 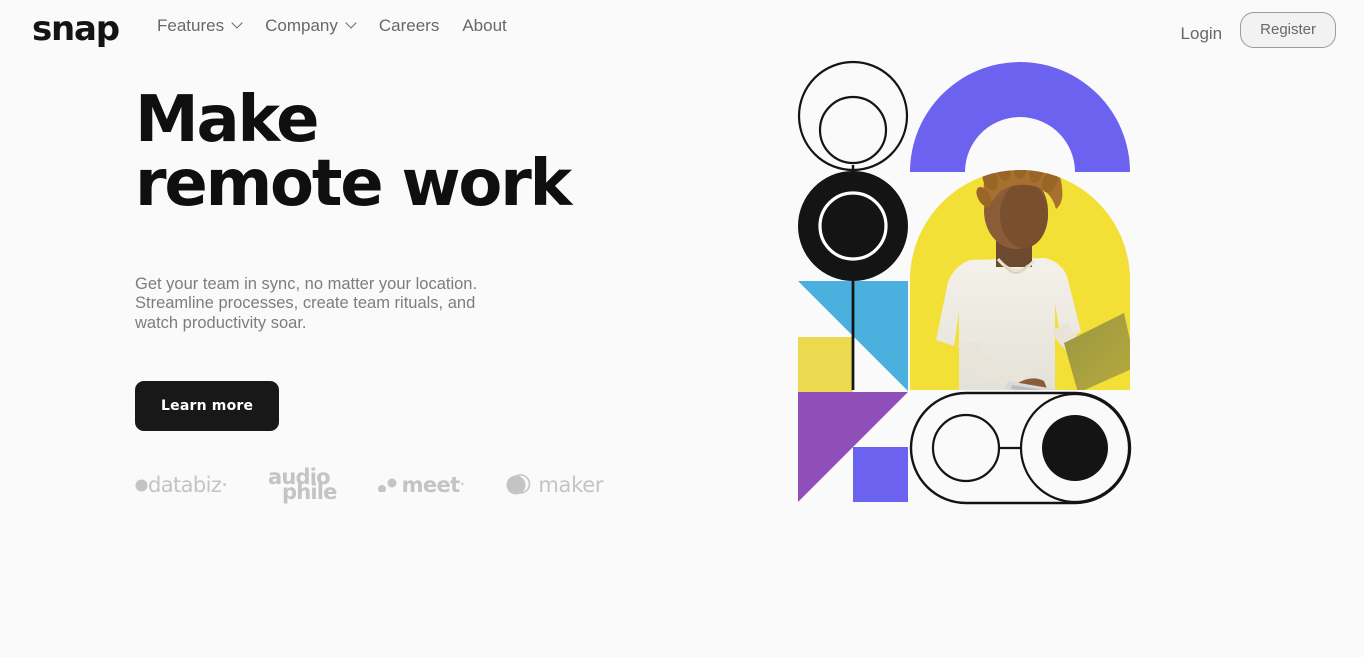 I want to click on client-logo-meet: meet ·, so click(x=421, y=484).